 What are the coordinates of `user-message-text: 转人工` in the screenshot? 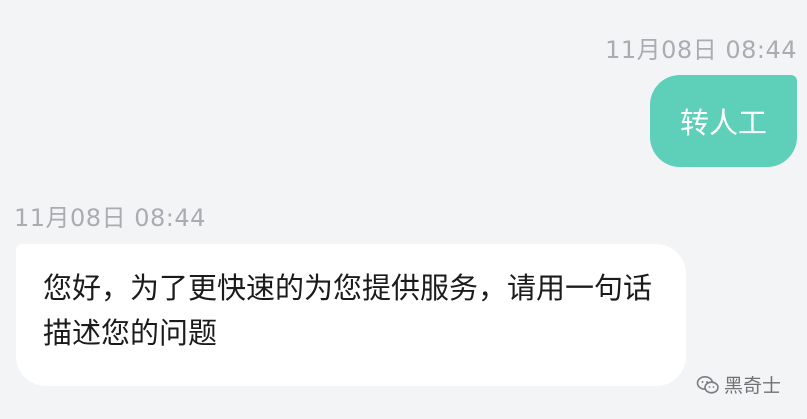 It's located at (723, 123).